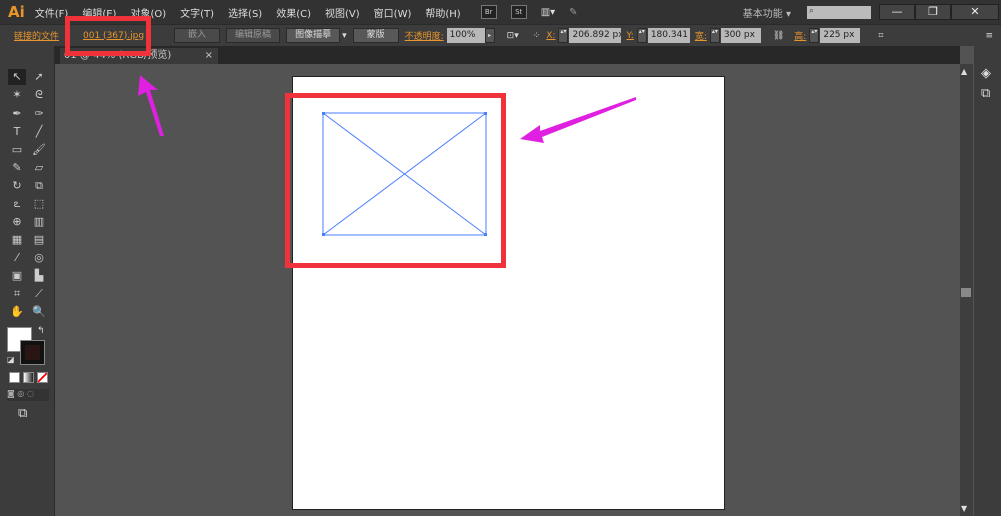 The image size is (1001, 516). What do you see at coordinates (17, 132) in the screenshot?
I see `type-tool-icon: T` at bounding box center [17, 132].